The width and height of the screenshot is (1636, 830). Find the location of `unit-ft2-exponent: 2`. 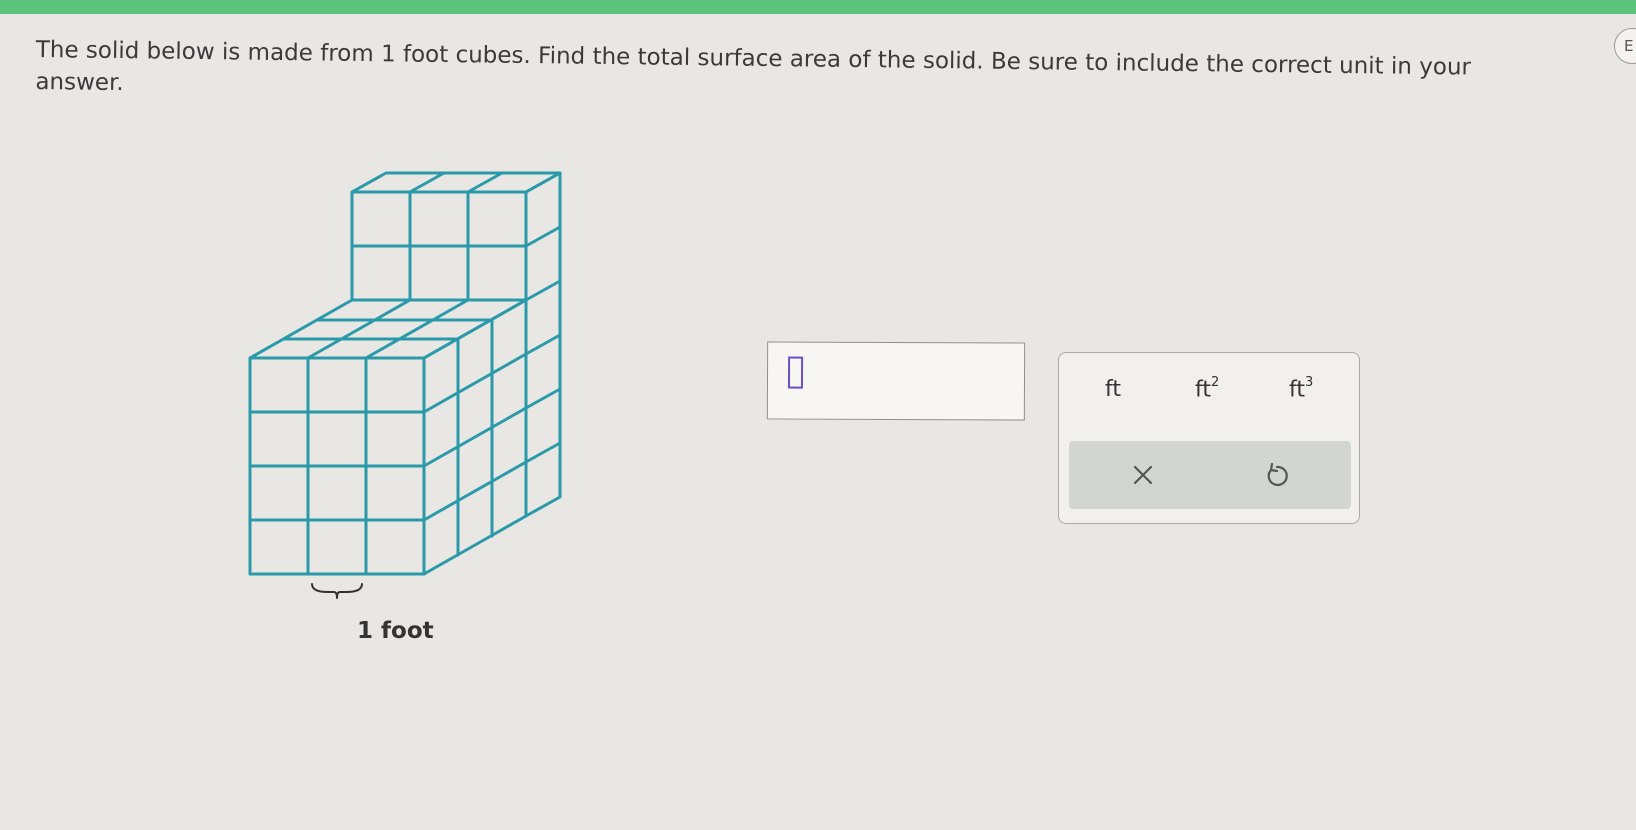

unit-ft2-exponent: 2 is located at coordinates (1215, 382).